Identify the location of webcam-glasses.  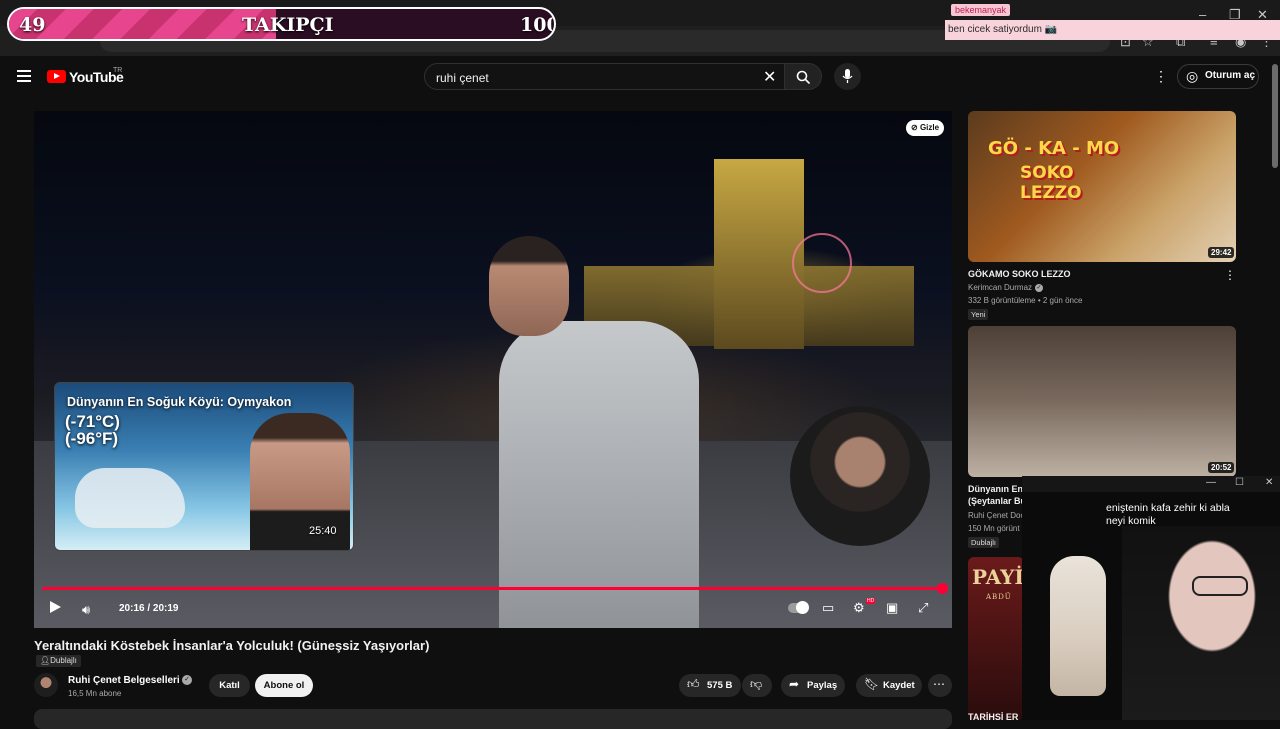
(1220, 586).